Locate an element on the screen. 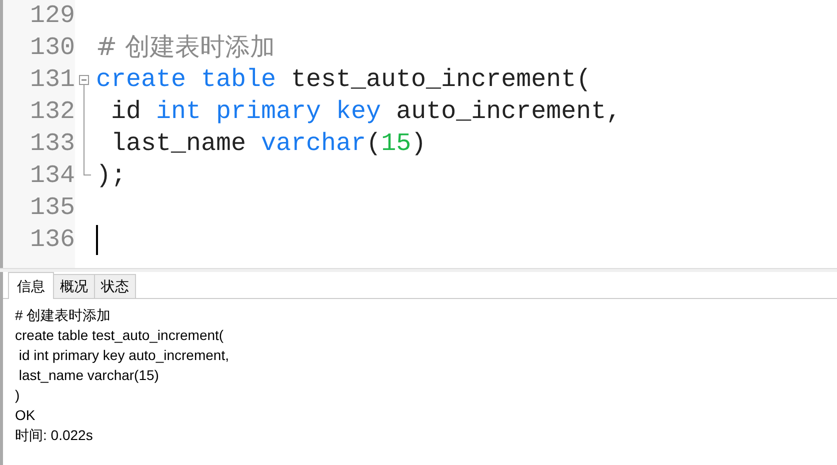 This screenshot has height=465, width=837. code-line: create table test_auto_increment( is located at coordinates (344, 80).